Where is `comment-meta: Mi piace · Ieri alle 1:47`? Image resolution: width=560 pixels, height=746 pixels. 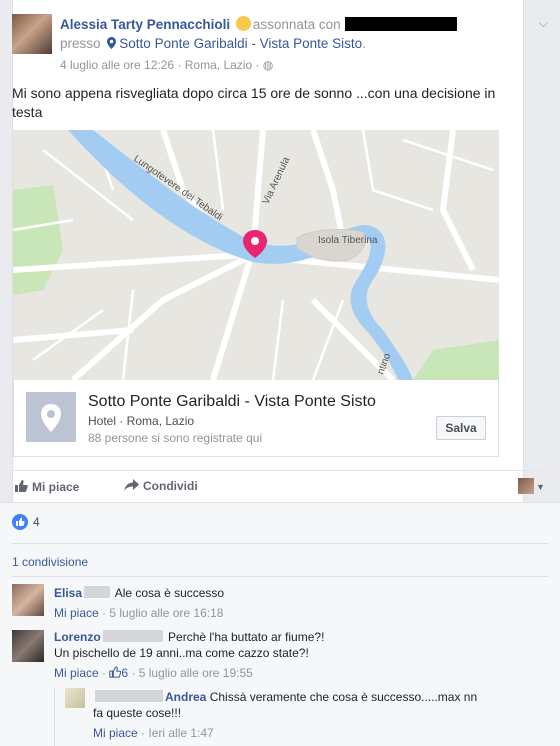 comment-meta: Mi piace · Ieri alle 1:47 is located at coordinates (153, 733).